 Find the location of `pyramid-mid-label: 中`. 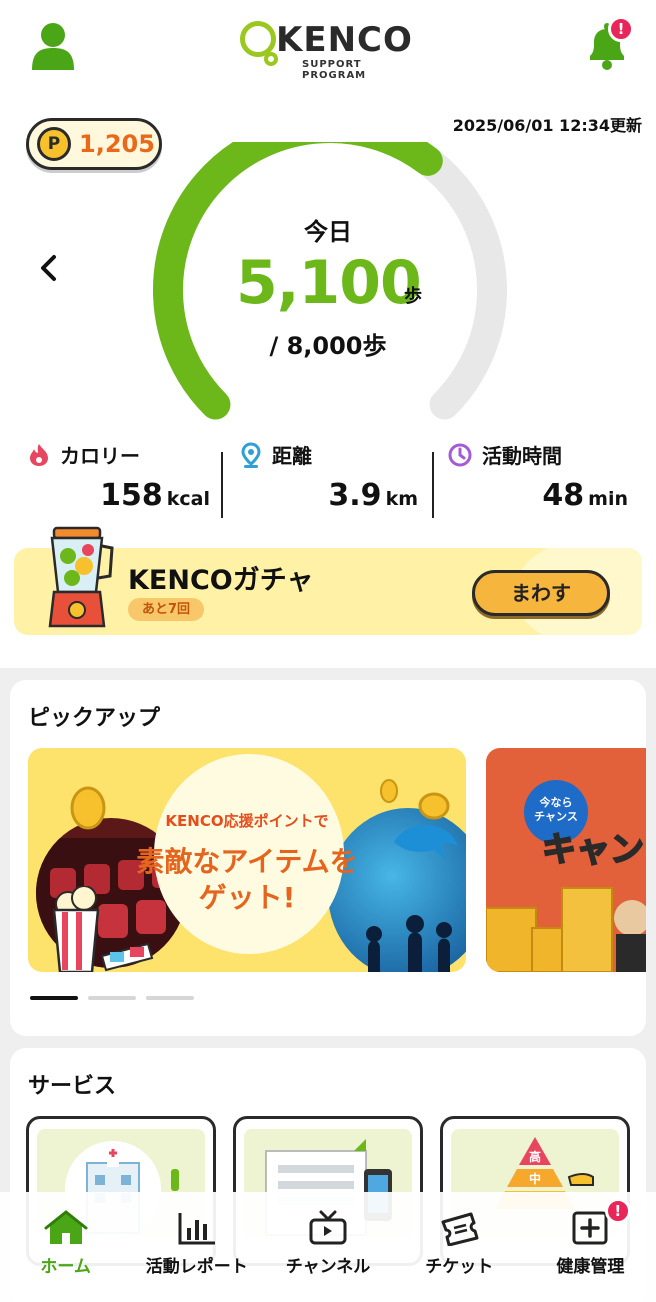

pyramid-mid-label: 中 is located at coordinates (535, 1178).